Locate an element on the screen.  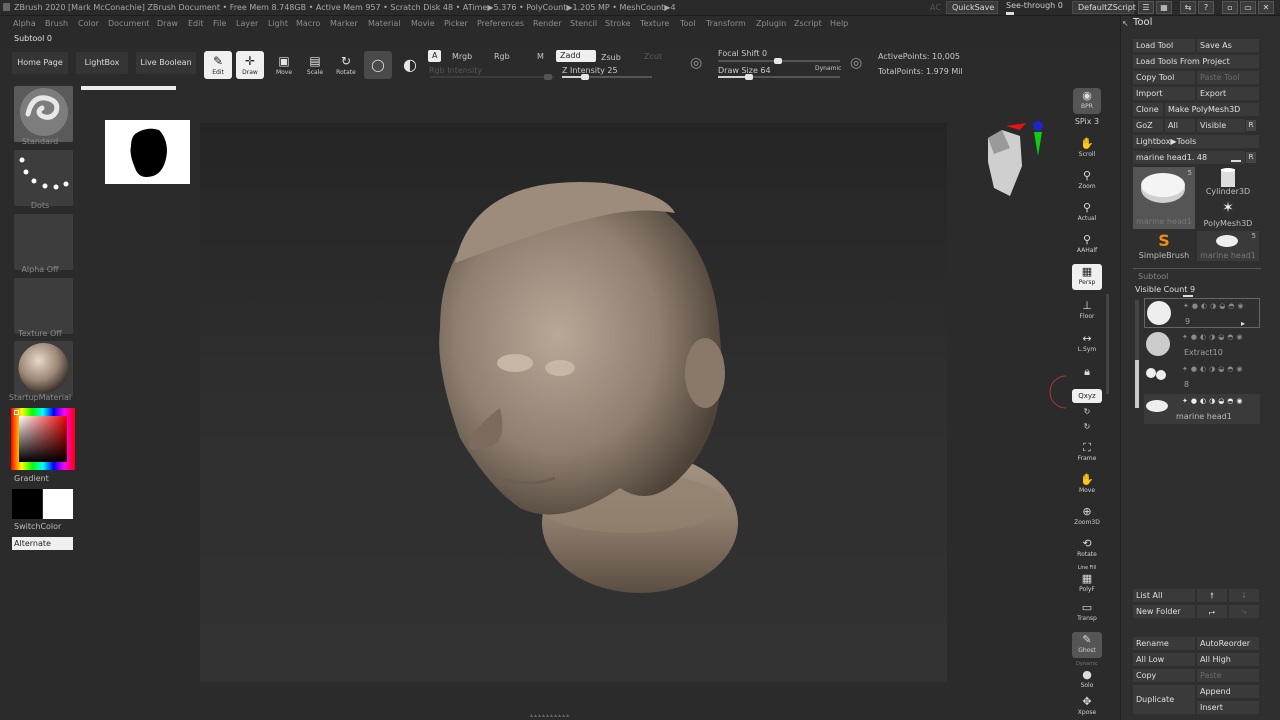
subtool-scrollbar is located at coordinates (1137, 354).